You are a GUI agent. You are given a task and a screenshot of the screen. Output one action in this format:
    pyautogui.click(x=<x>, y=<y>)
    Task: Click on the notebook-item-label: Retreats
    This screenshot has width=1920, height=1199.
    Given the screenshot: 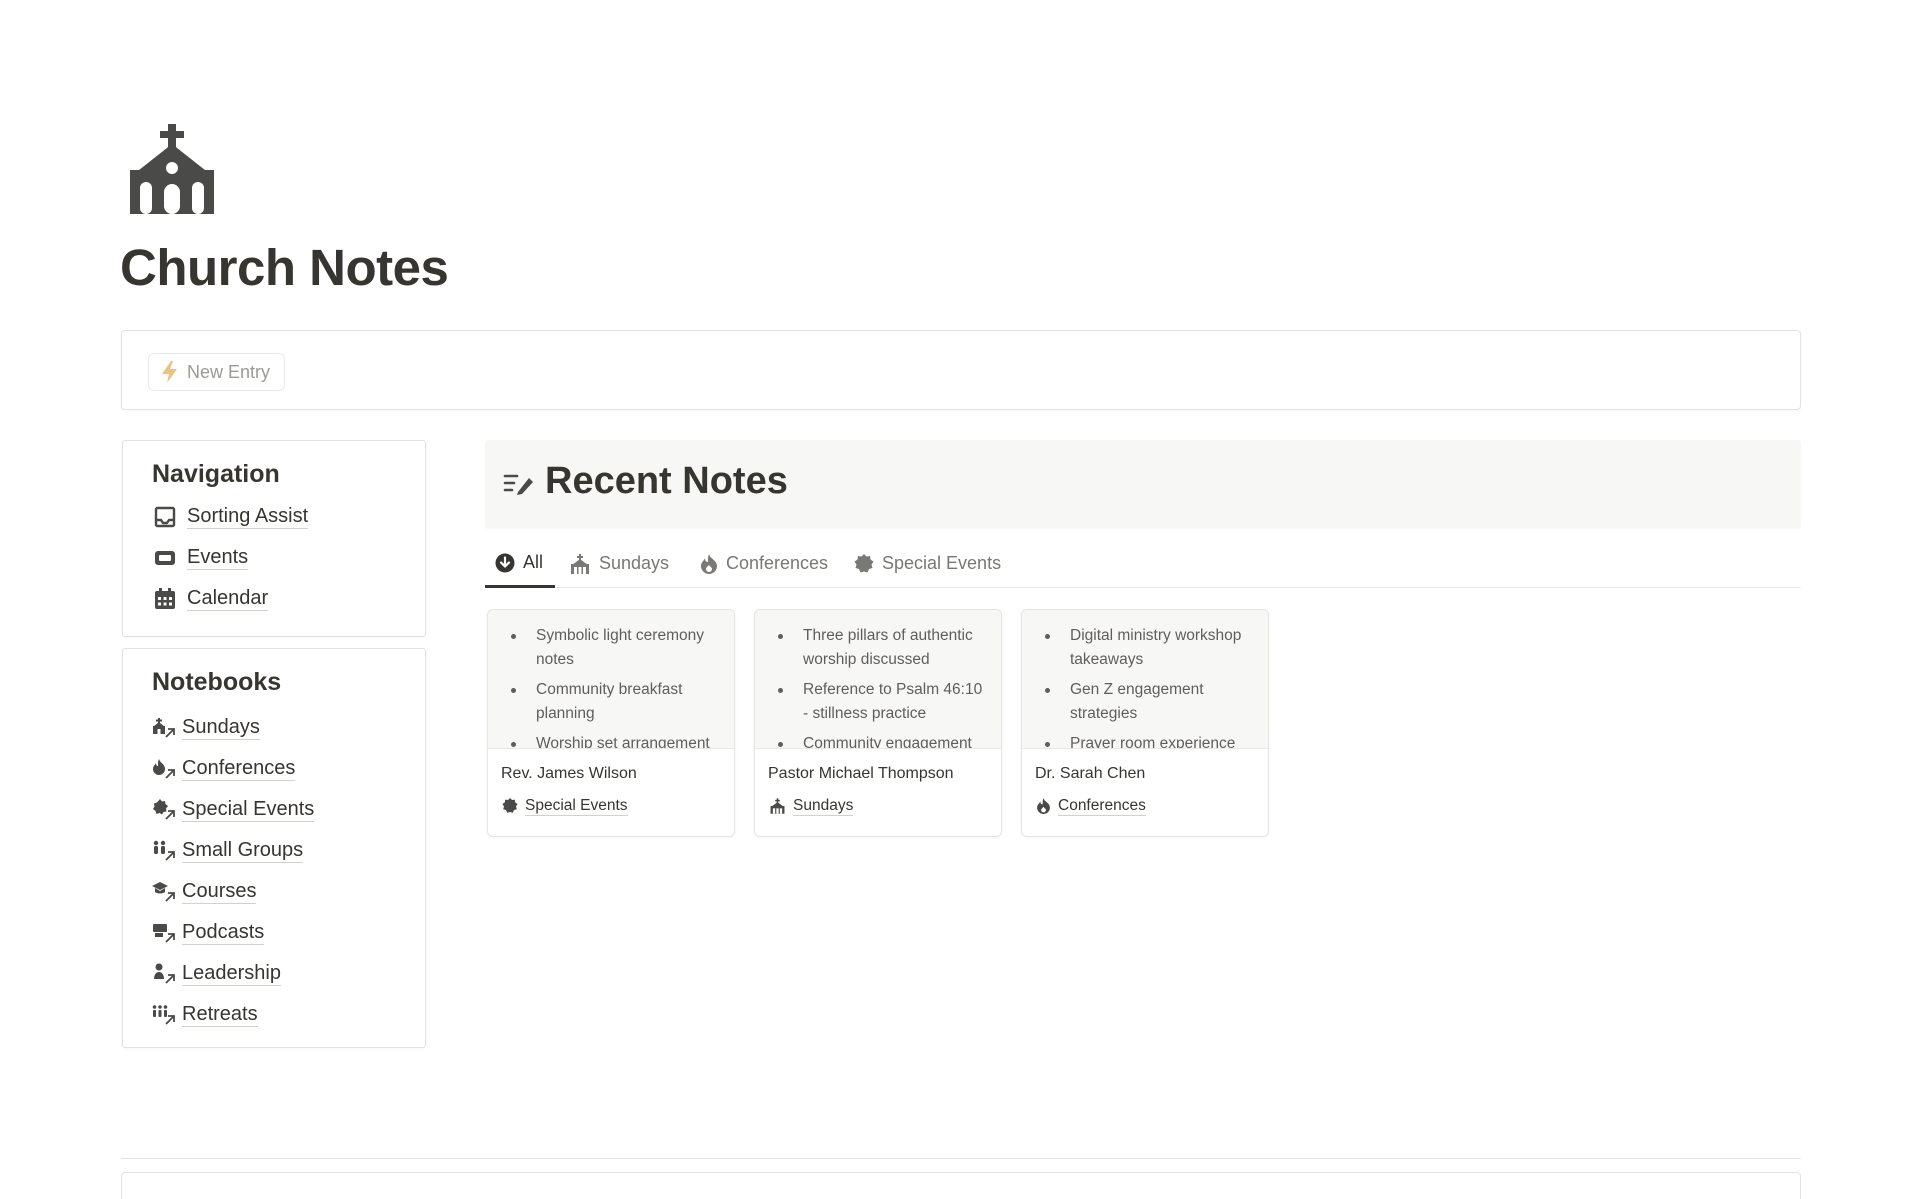 What is the action you would take?
    pyautogui.click(x=220, y=1015)
    